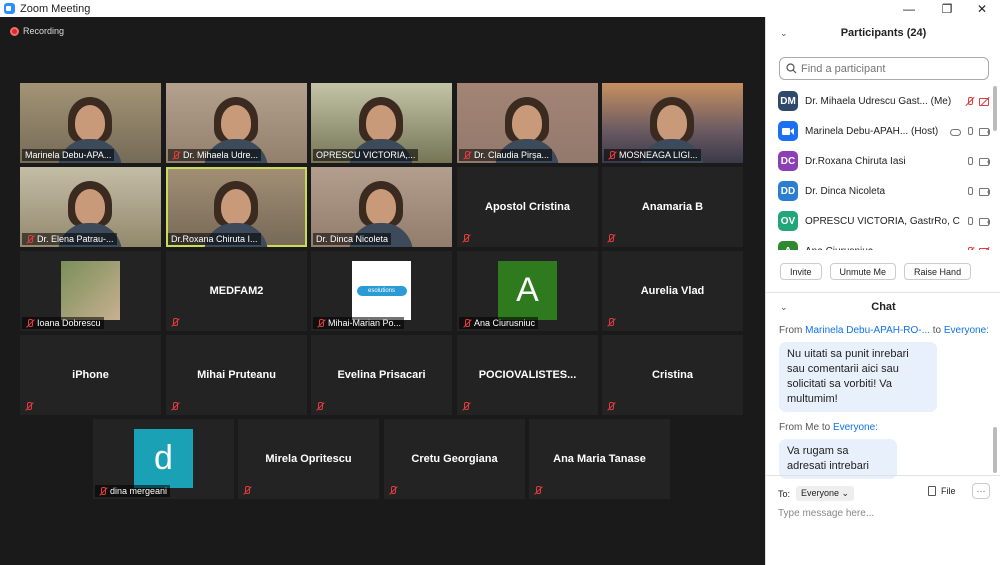 Image resolution: width=1000 pixels, height=565 pixels. Describe the element at coordinates (845, 191) in the screenshot. I see `participant-name: Dr. Dinca Nicoleta` at that location.